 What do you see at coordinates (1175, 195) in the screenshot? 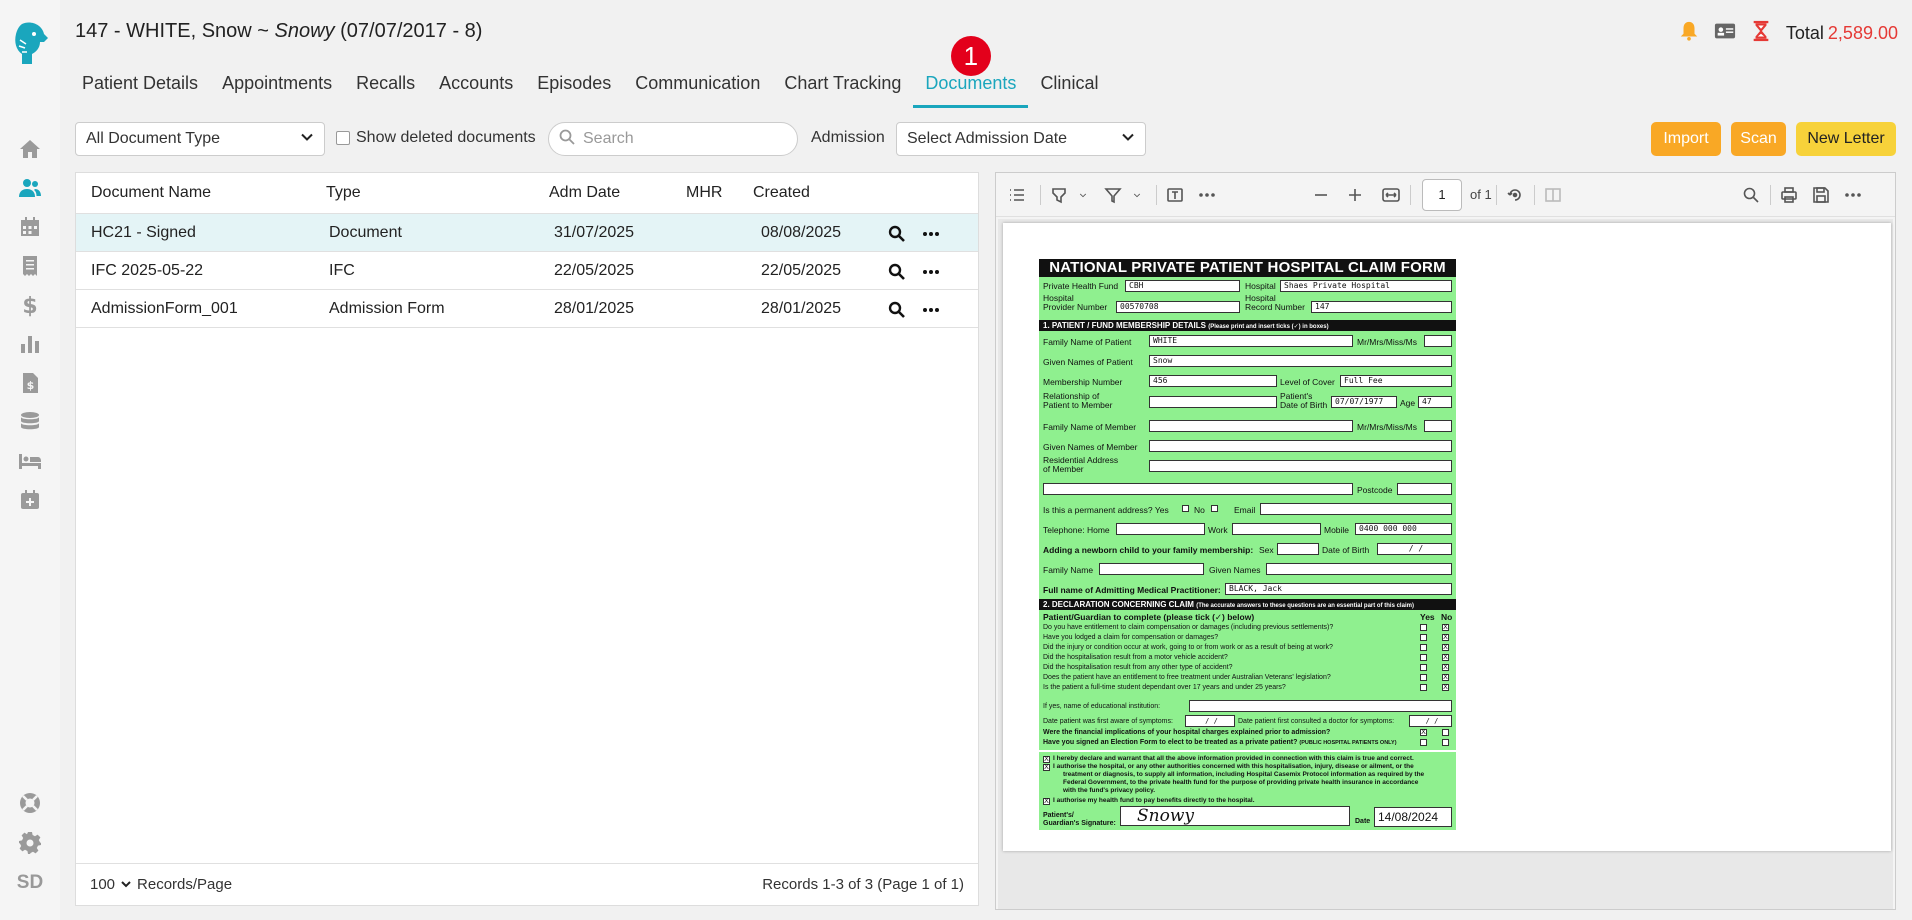
I see `text-tool-icon` at bounding box center [1175, 195].